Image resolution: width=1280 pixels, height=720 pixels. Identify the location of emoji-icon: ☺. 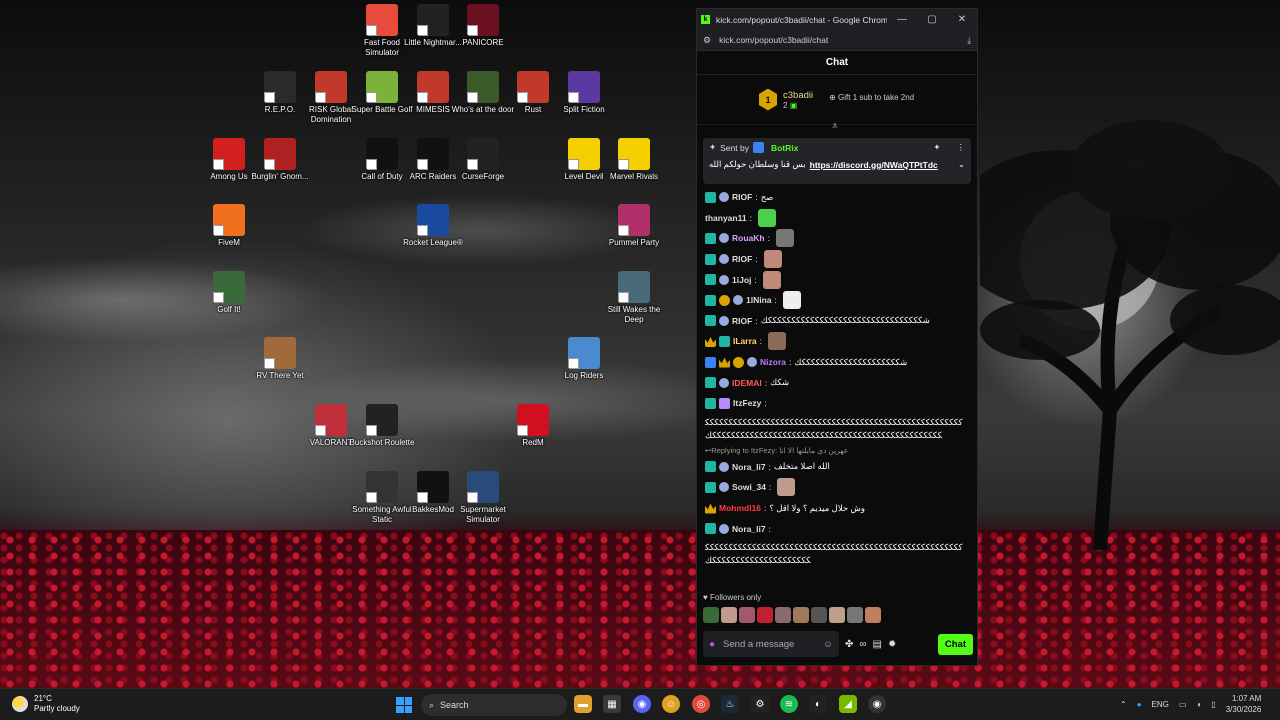
(828, 644).